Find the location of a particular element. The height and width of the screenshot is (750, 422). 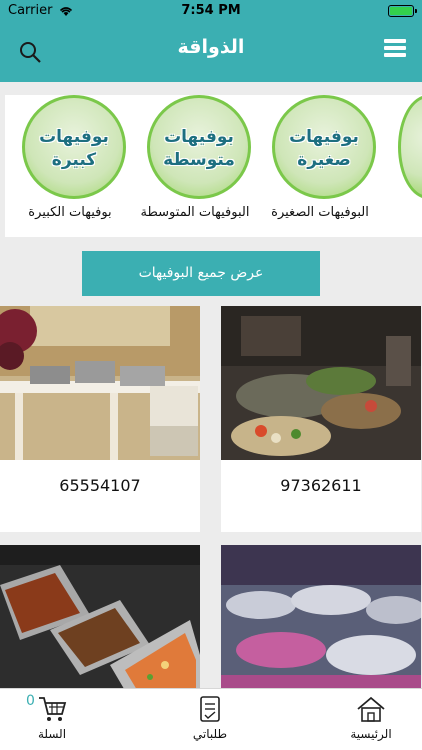

category-large-buffets: بوفيهات كبيرة بوفيهات الكبيرة is located at coordinates (70, 166).